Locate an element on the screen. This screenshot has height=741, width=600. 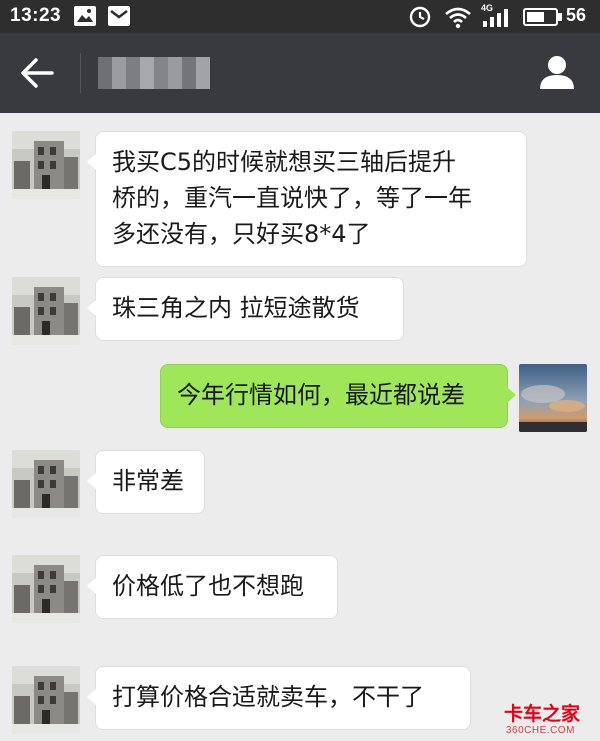
profile-button is located at coordinates (557, 73).